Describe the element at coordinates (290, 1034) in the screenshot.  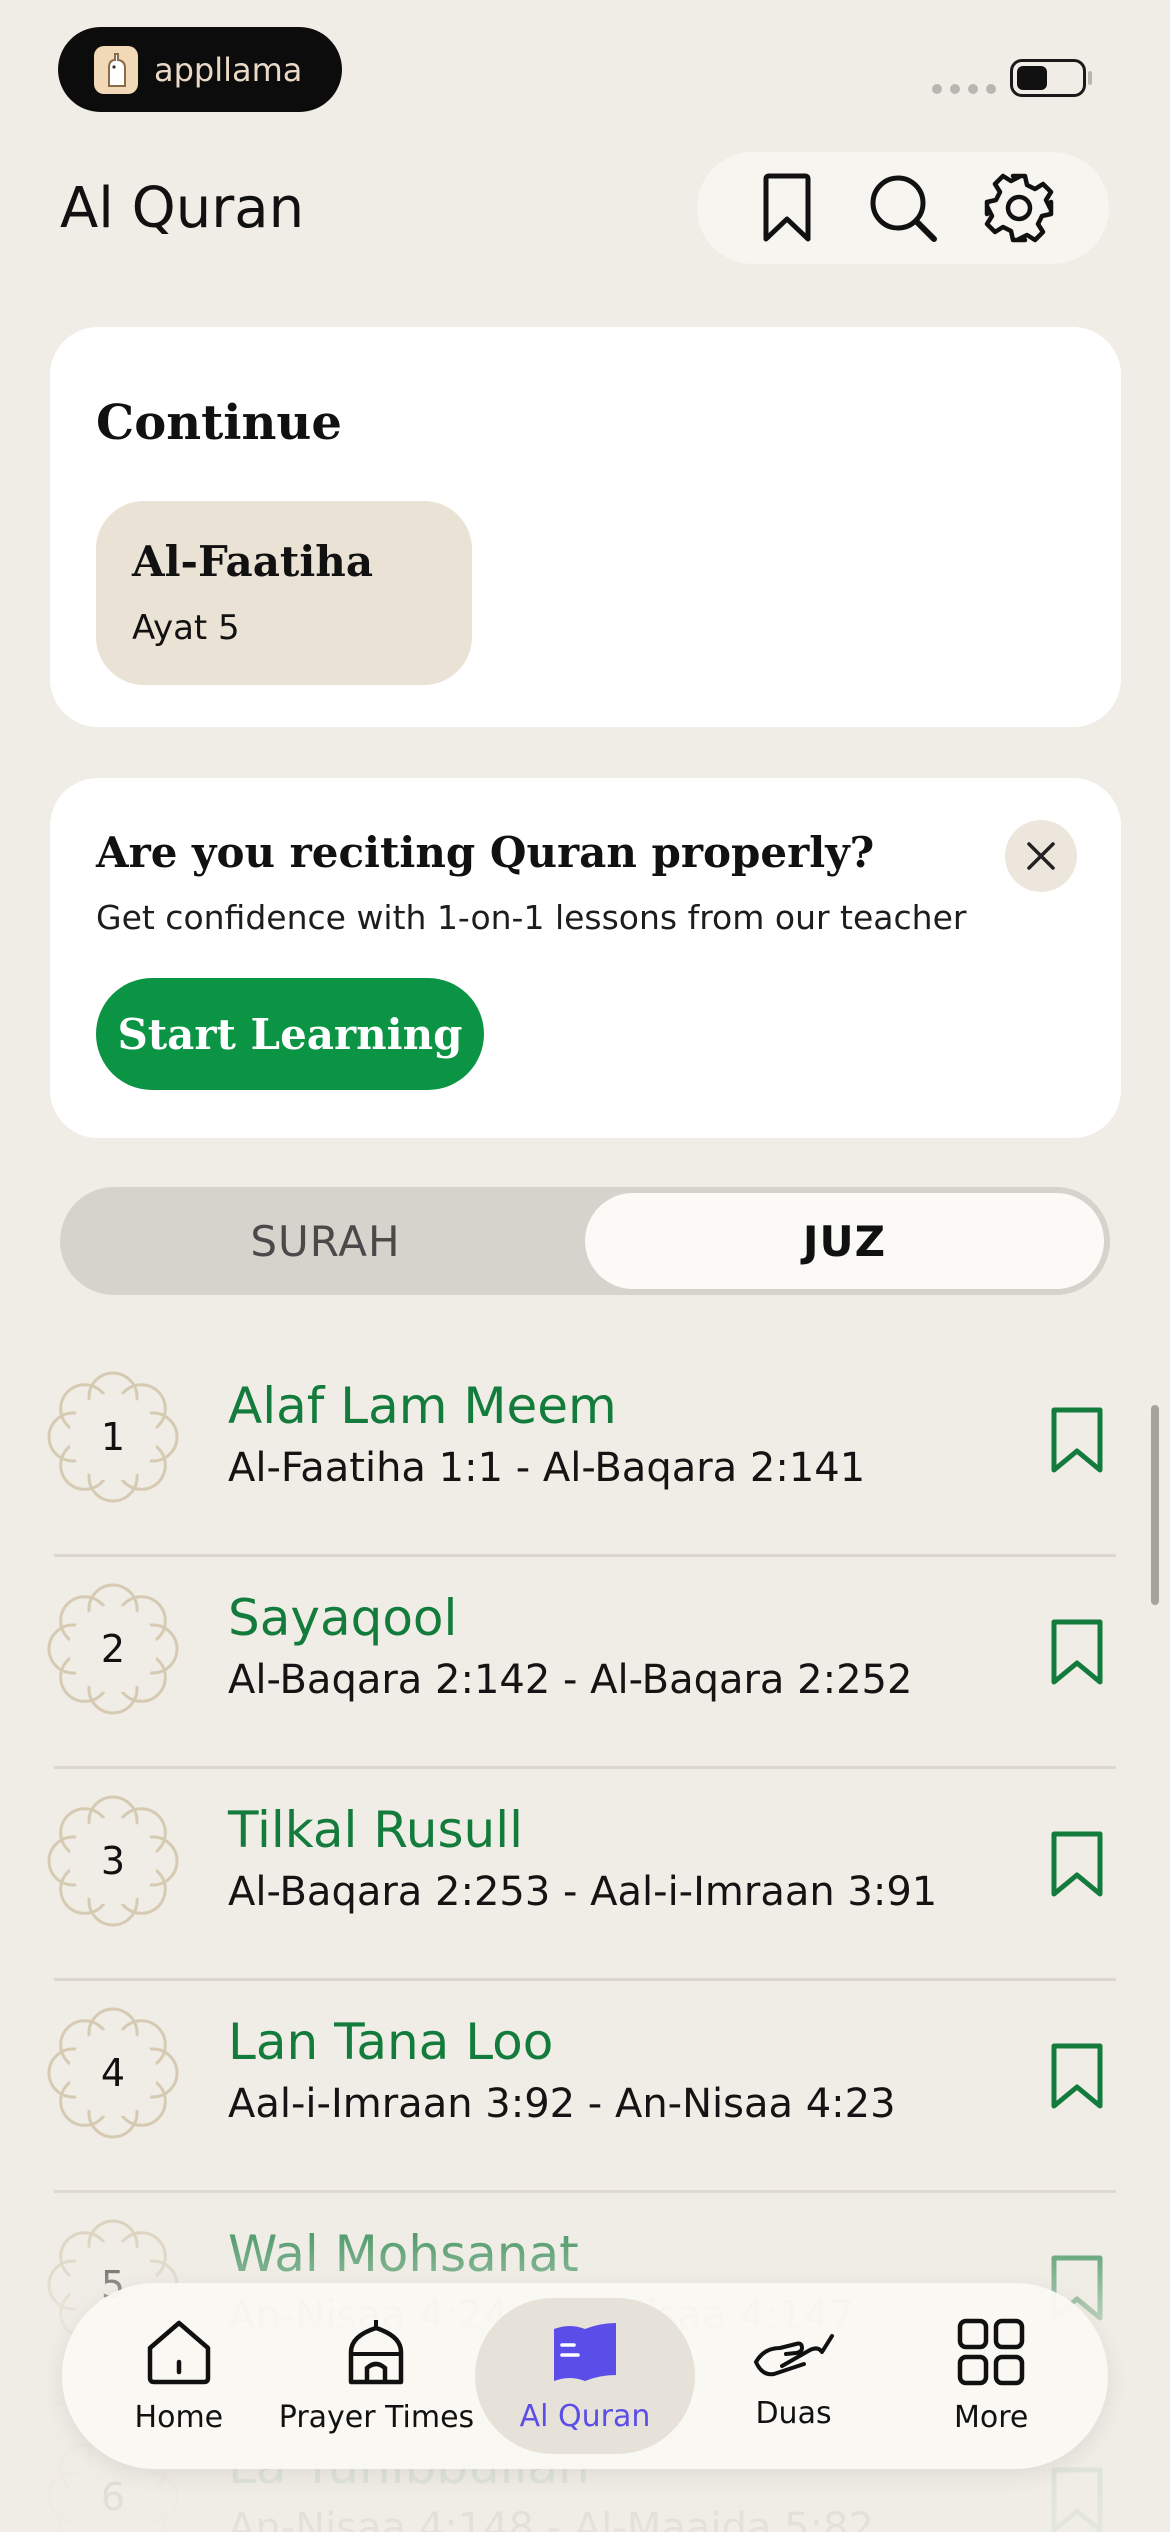
I see `start-learning-button: Start Learning` at that location.